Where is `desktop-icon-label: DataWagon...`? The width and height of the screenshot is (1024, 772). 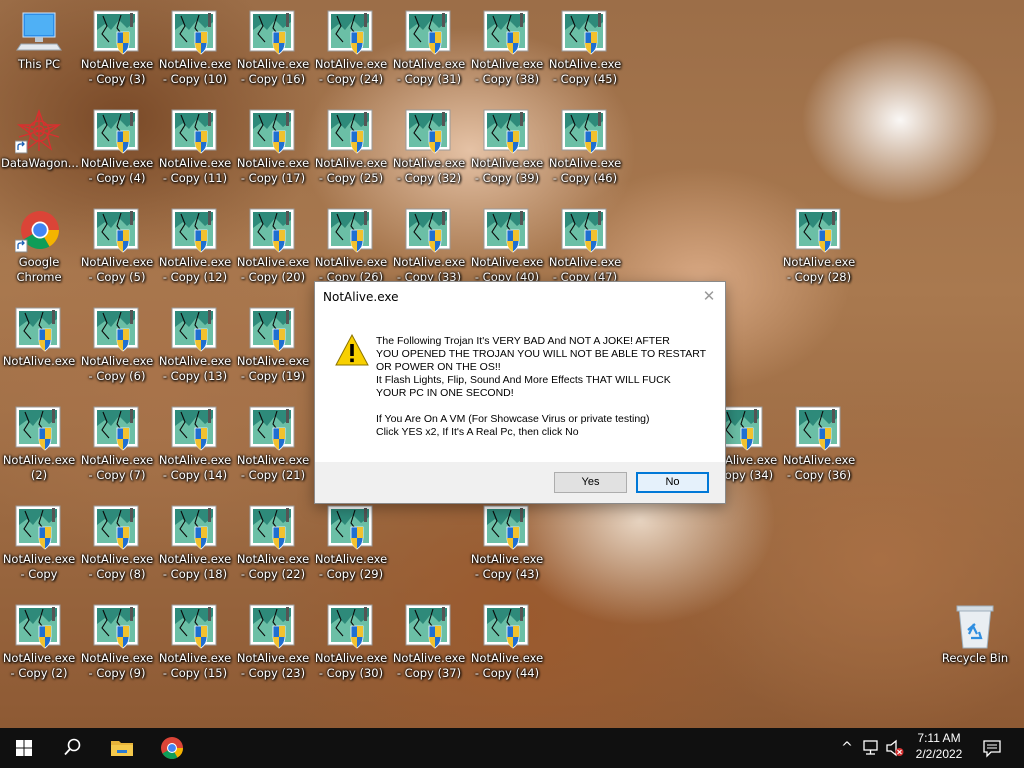
desktop-icon-label: DataWagon... is located at coordinates (40, 163).